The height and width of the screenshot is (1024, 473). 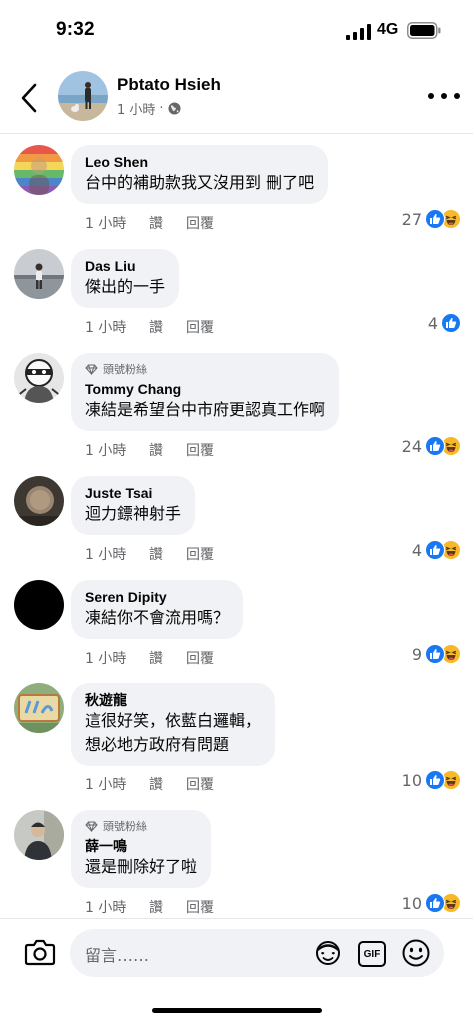 I want to click on gif-button: GIF, so click(x=372, y=954).